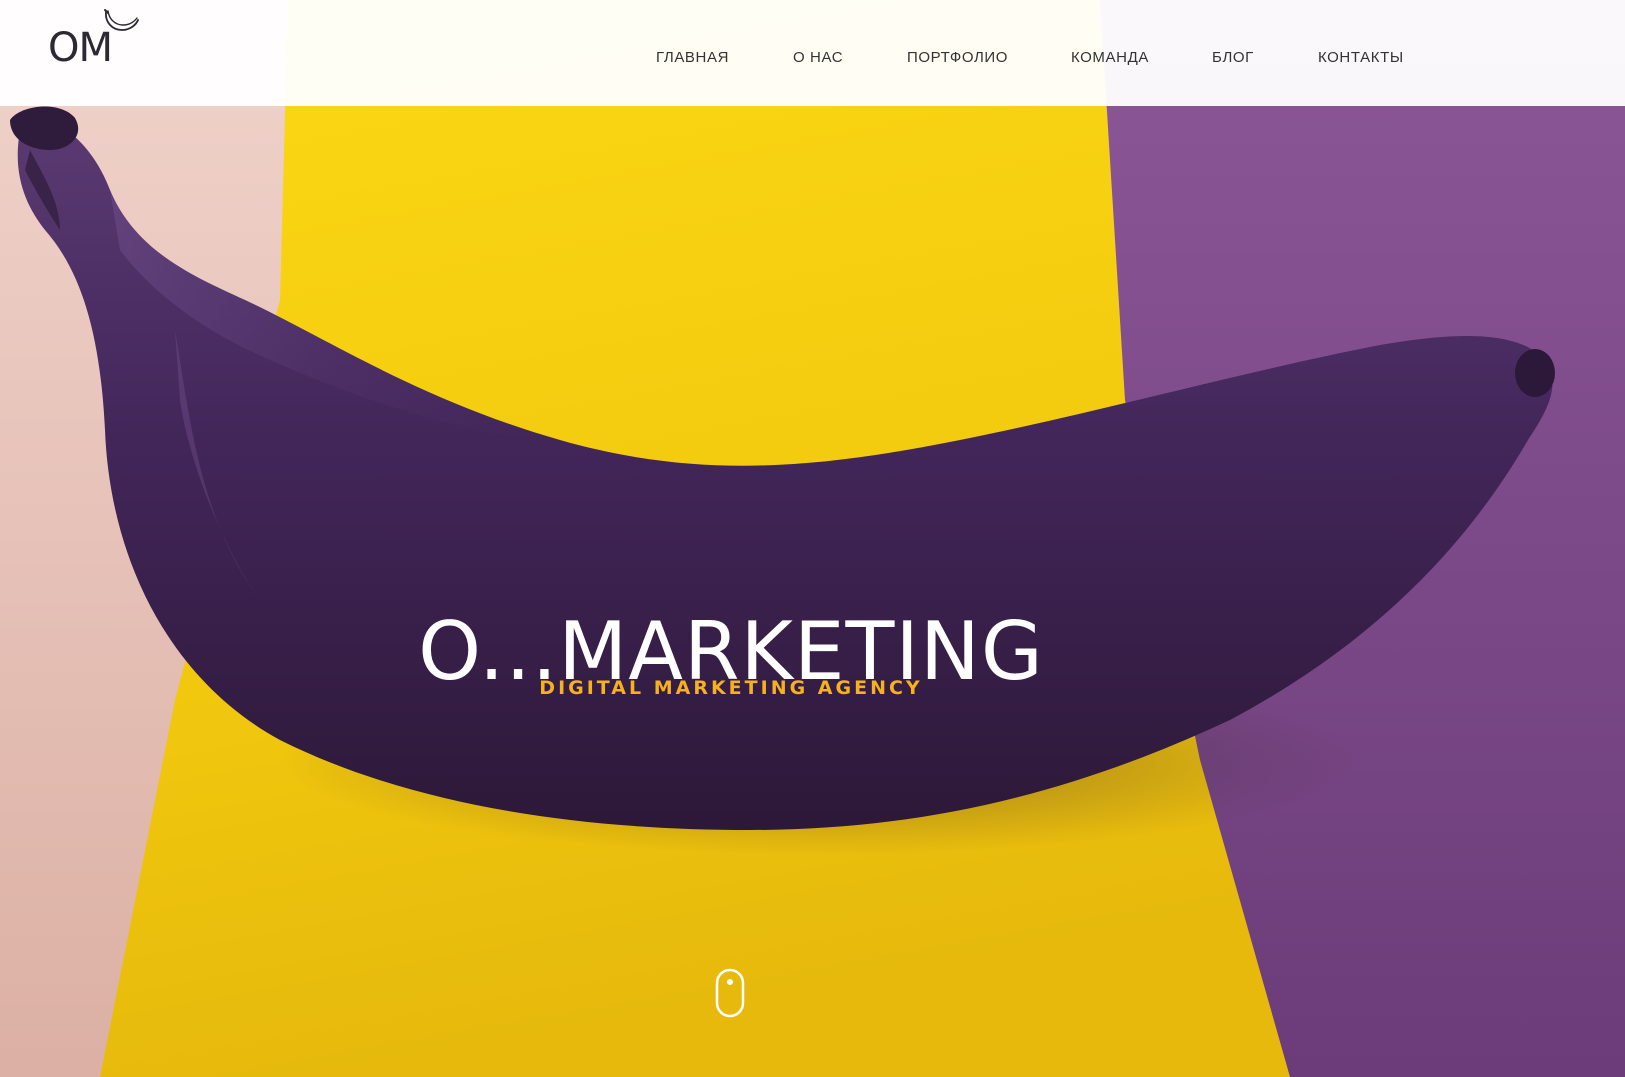 Image resolution: width=1625 pixels, height=1077 pixels. Describe the element at coordinates (121, 20) in the screenshot. I see `banana-logo-icon` at that location.